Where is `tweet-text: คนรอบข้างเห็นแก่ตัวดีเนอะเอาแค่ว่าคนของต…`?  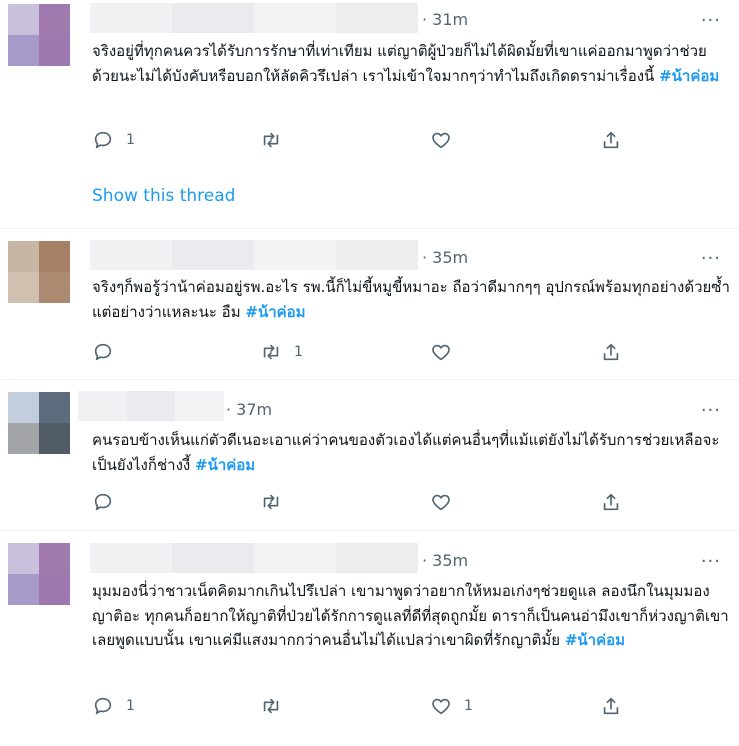
tweet-text: คนรอบข้างเห็นแก่ตัวดีเนอะเอาแค่ว่าคนของต… is located at coordinates (412, 452).